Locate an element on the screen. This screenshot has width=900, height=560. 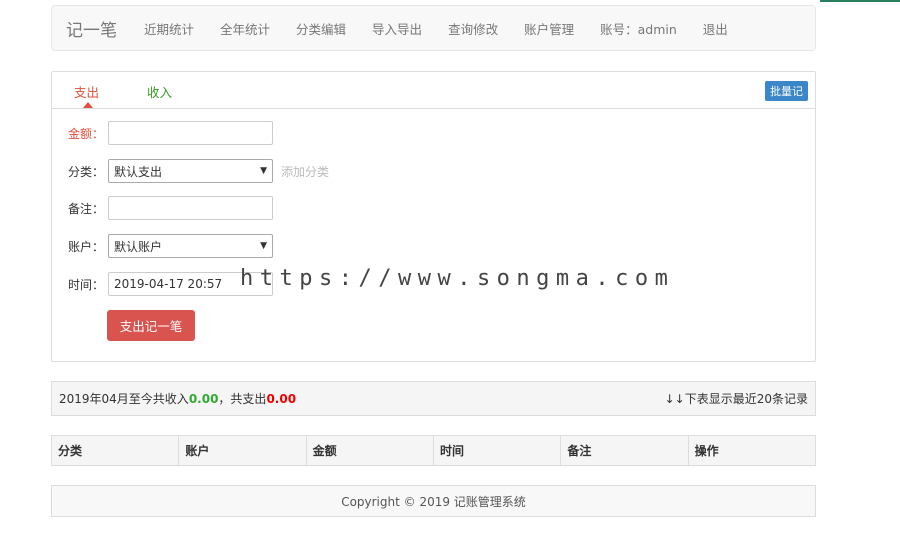
category-label: 分类： is located at coordinates (86, 171).